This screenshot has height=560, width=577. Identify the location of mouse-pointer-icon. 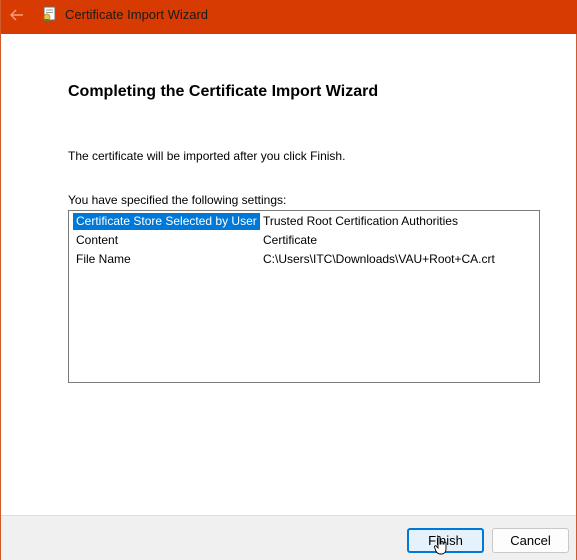
(440, 545).